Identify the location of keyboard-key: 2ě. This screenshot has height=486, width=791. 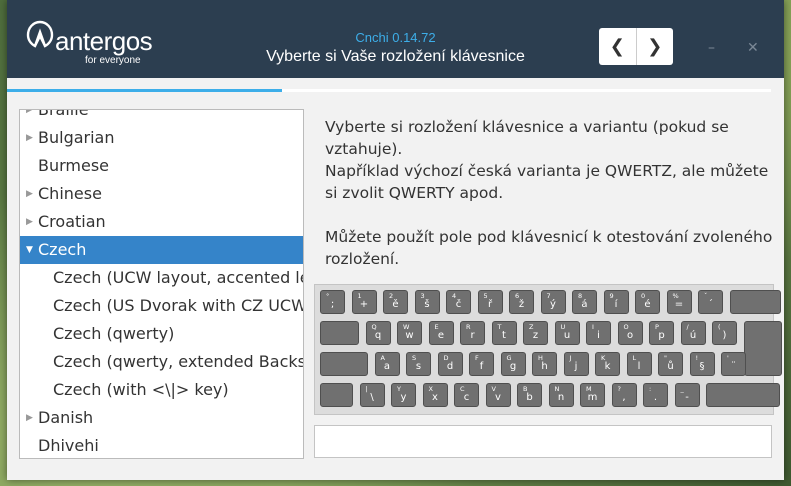
(395, 302).